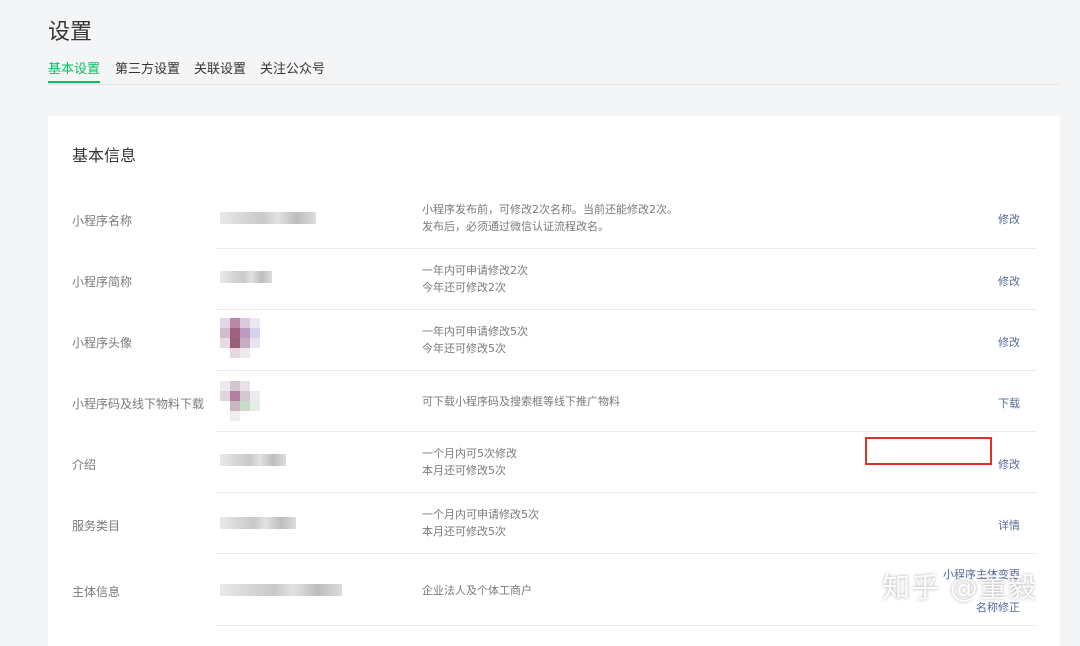 The width and height of the screenshot is (1080, 646). I want to click on edit-avatar-link: 修改, so click(1009, 342).